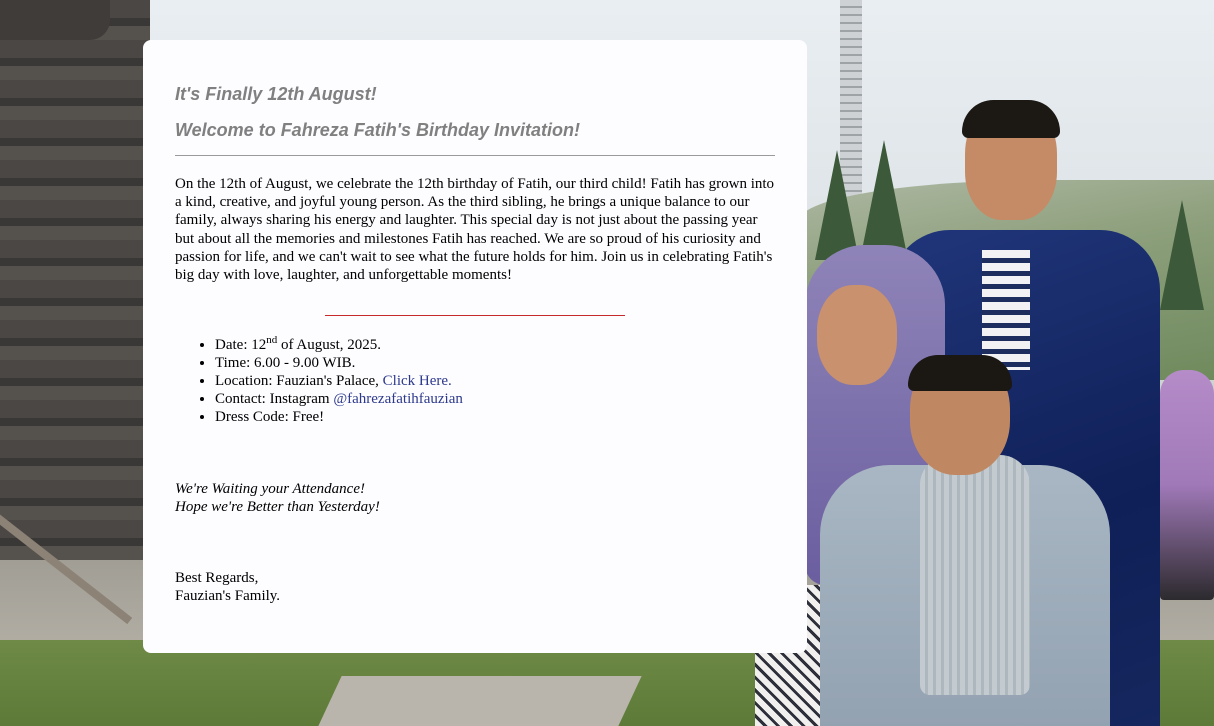  I want to click on regards-line-1: Best Regards,, so click(217, 578).